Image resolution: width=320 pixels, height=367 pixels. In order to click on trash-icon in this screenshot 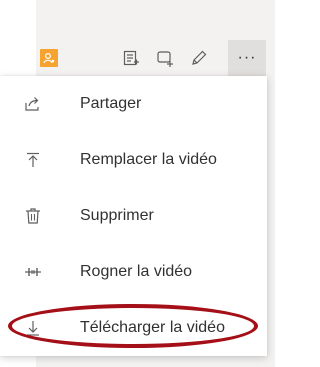, I will do `click(33, 216)`.